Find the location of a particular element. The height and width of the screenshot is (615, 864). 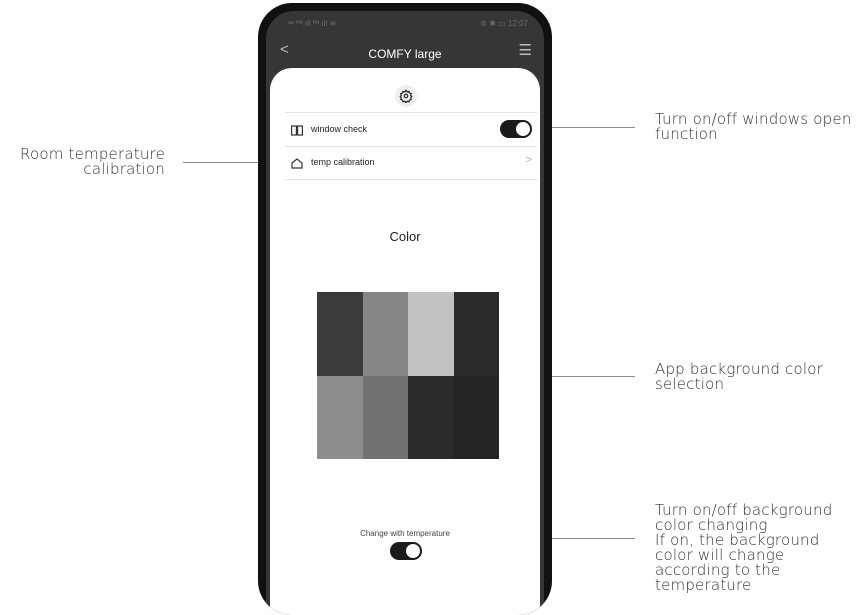

app-bar: < COMFY large ☰ is located at coordinates (405, 54).